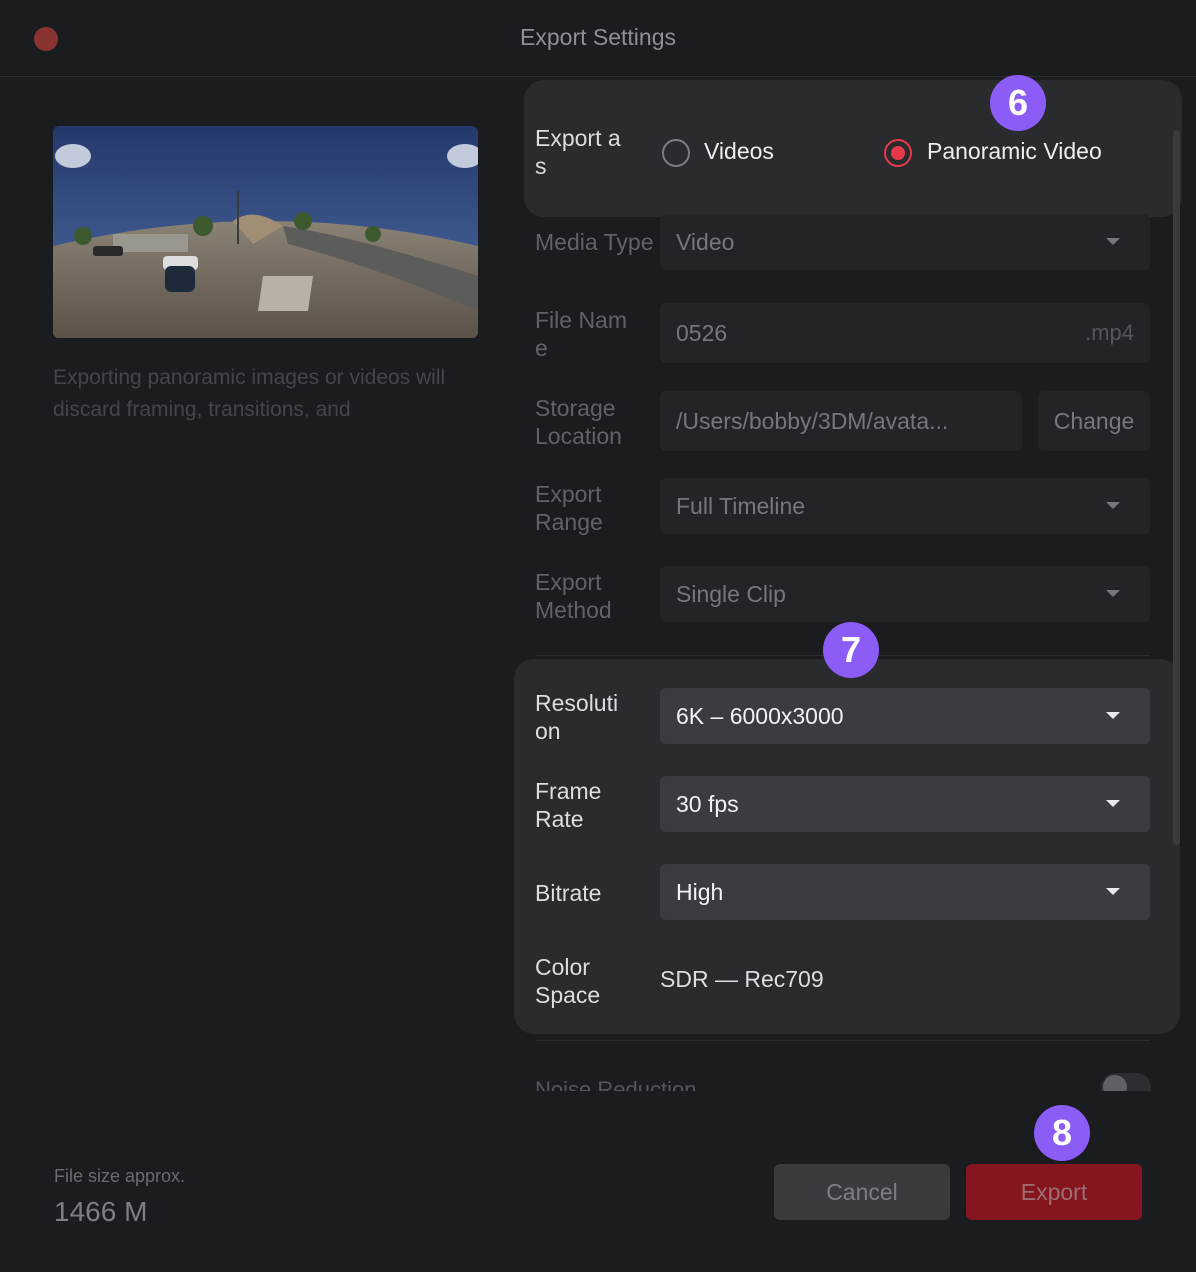 The height and width of the screenshot is (1272, 1196). I want to click on file-size-label: File size approx., so click(120, 1176).